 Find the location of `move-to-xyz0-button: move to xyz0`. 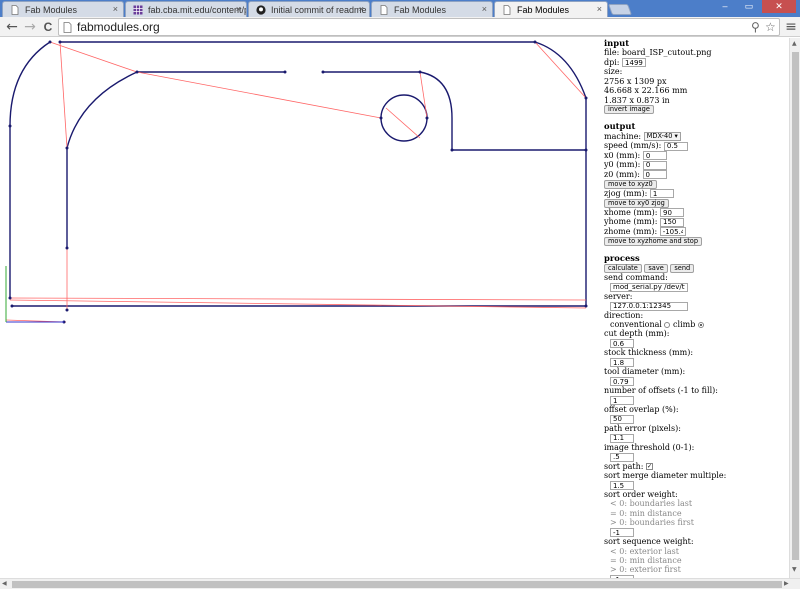

move-to-xyz0-button: move to xyz0 is located at coordinates (630, 184).